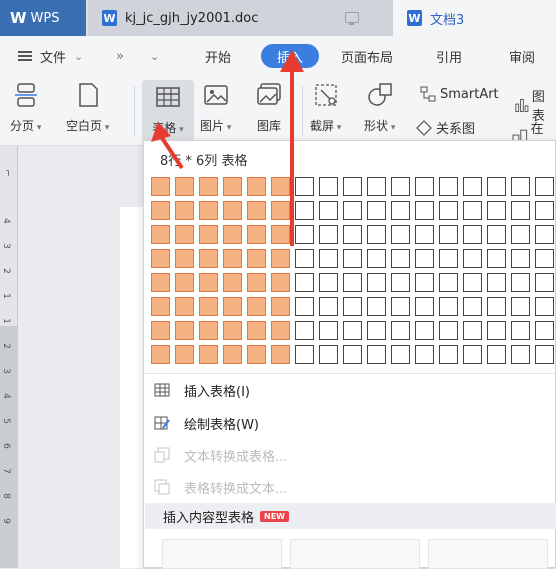 This screenshot has width=556, height=569. Describe the element at coordinates (352, 18) in the screenshot. I see `monitor-icon` at that location.